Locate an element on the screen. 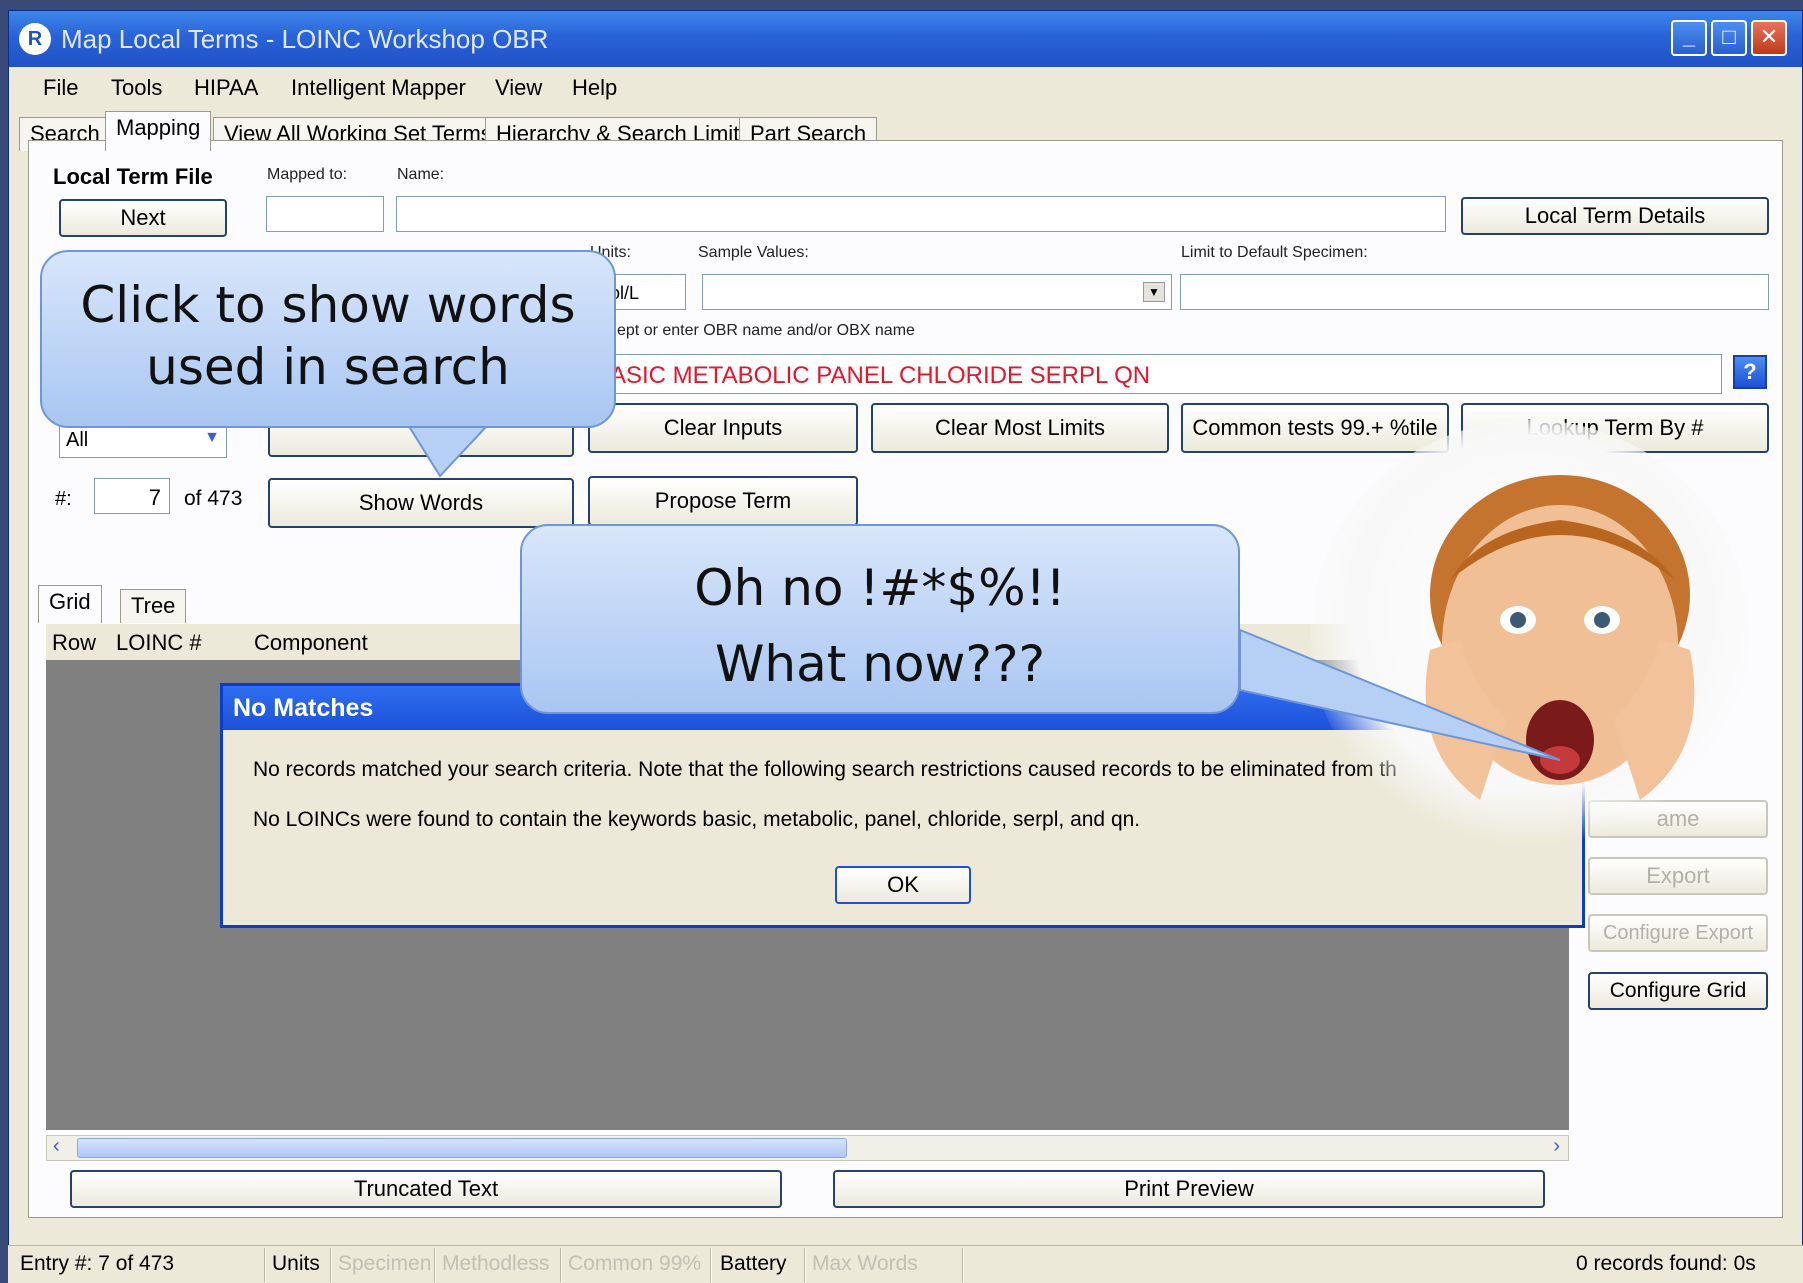 This screenshot has height=1283, width=1803. oh-no-callout-pointer is located at coordinates (1400, 694).